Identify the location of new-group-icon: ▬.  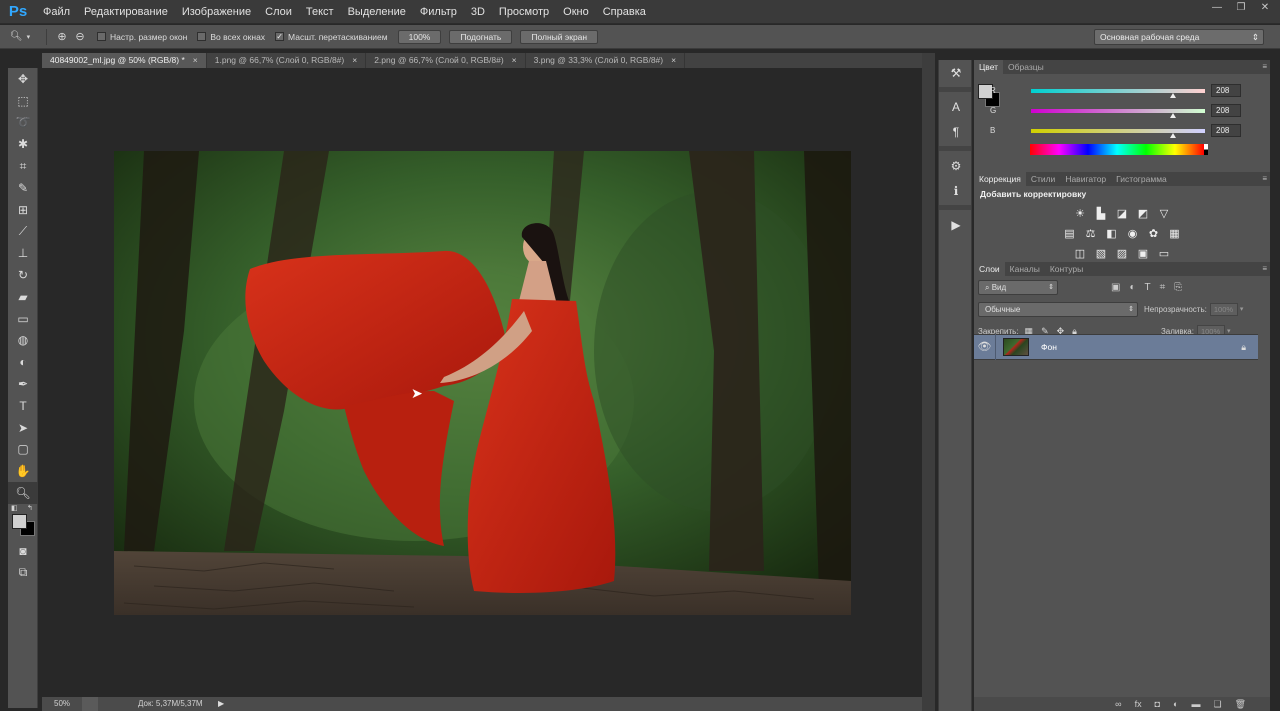
(1195, 704).